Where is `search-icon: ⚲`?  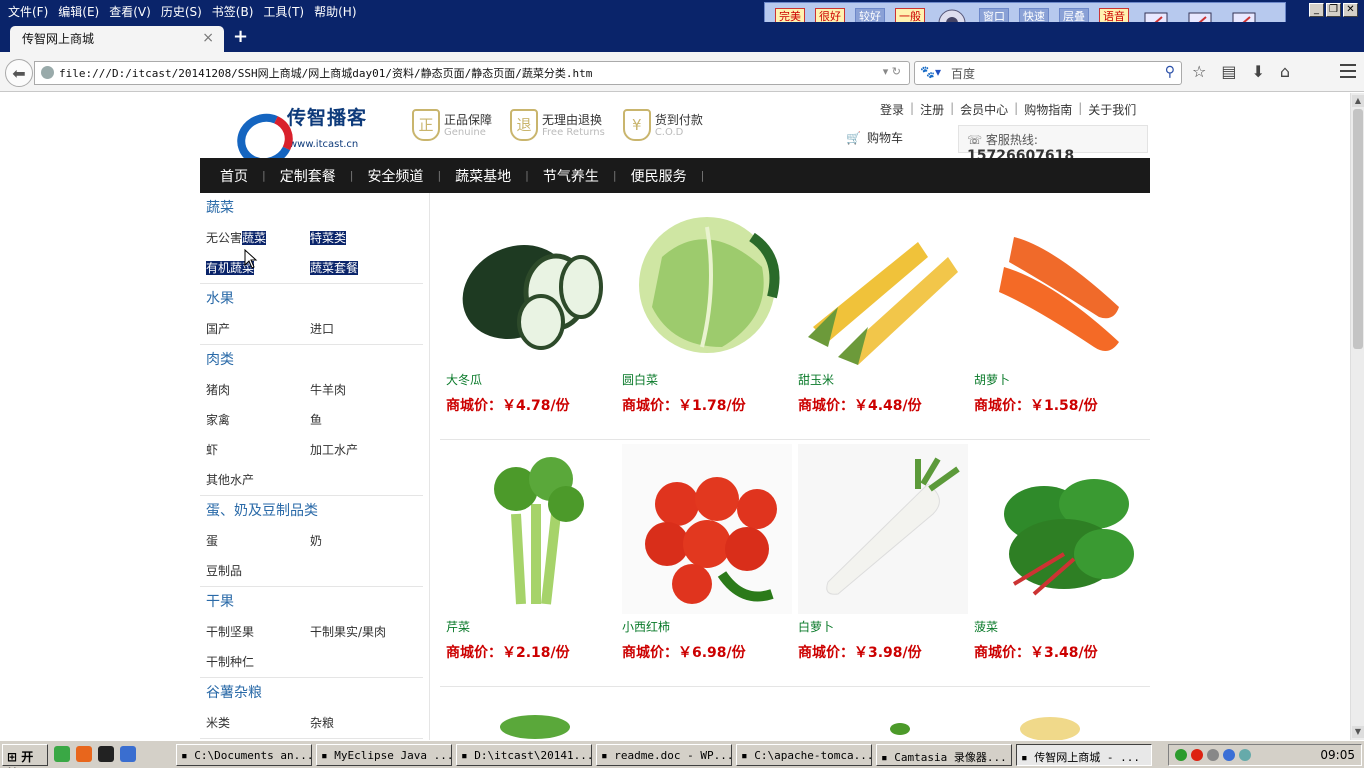 search-icon: ⚲ is located at coordinates (1170, 72).